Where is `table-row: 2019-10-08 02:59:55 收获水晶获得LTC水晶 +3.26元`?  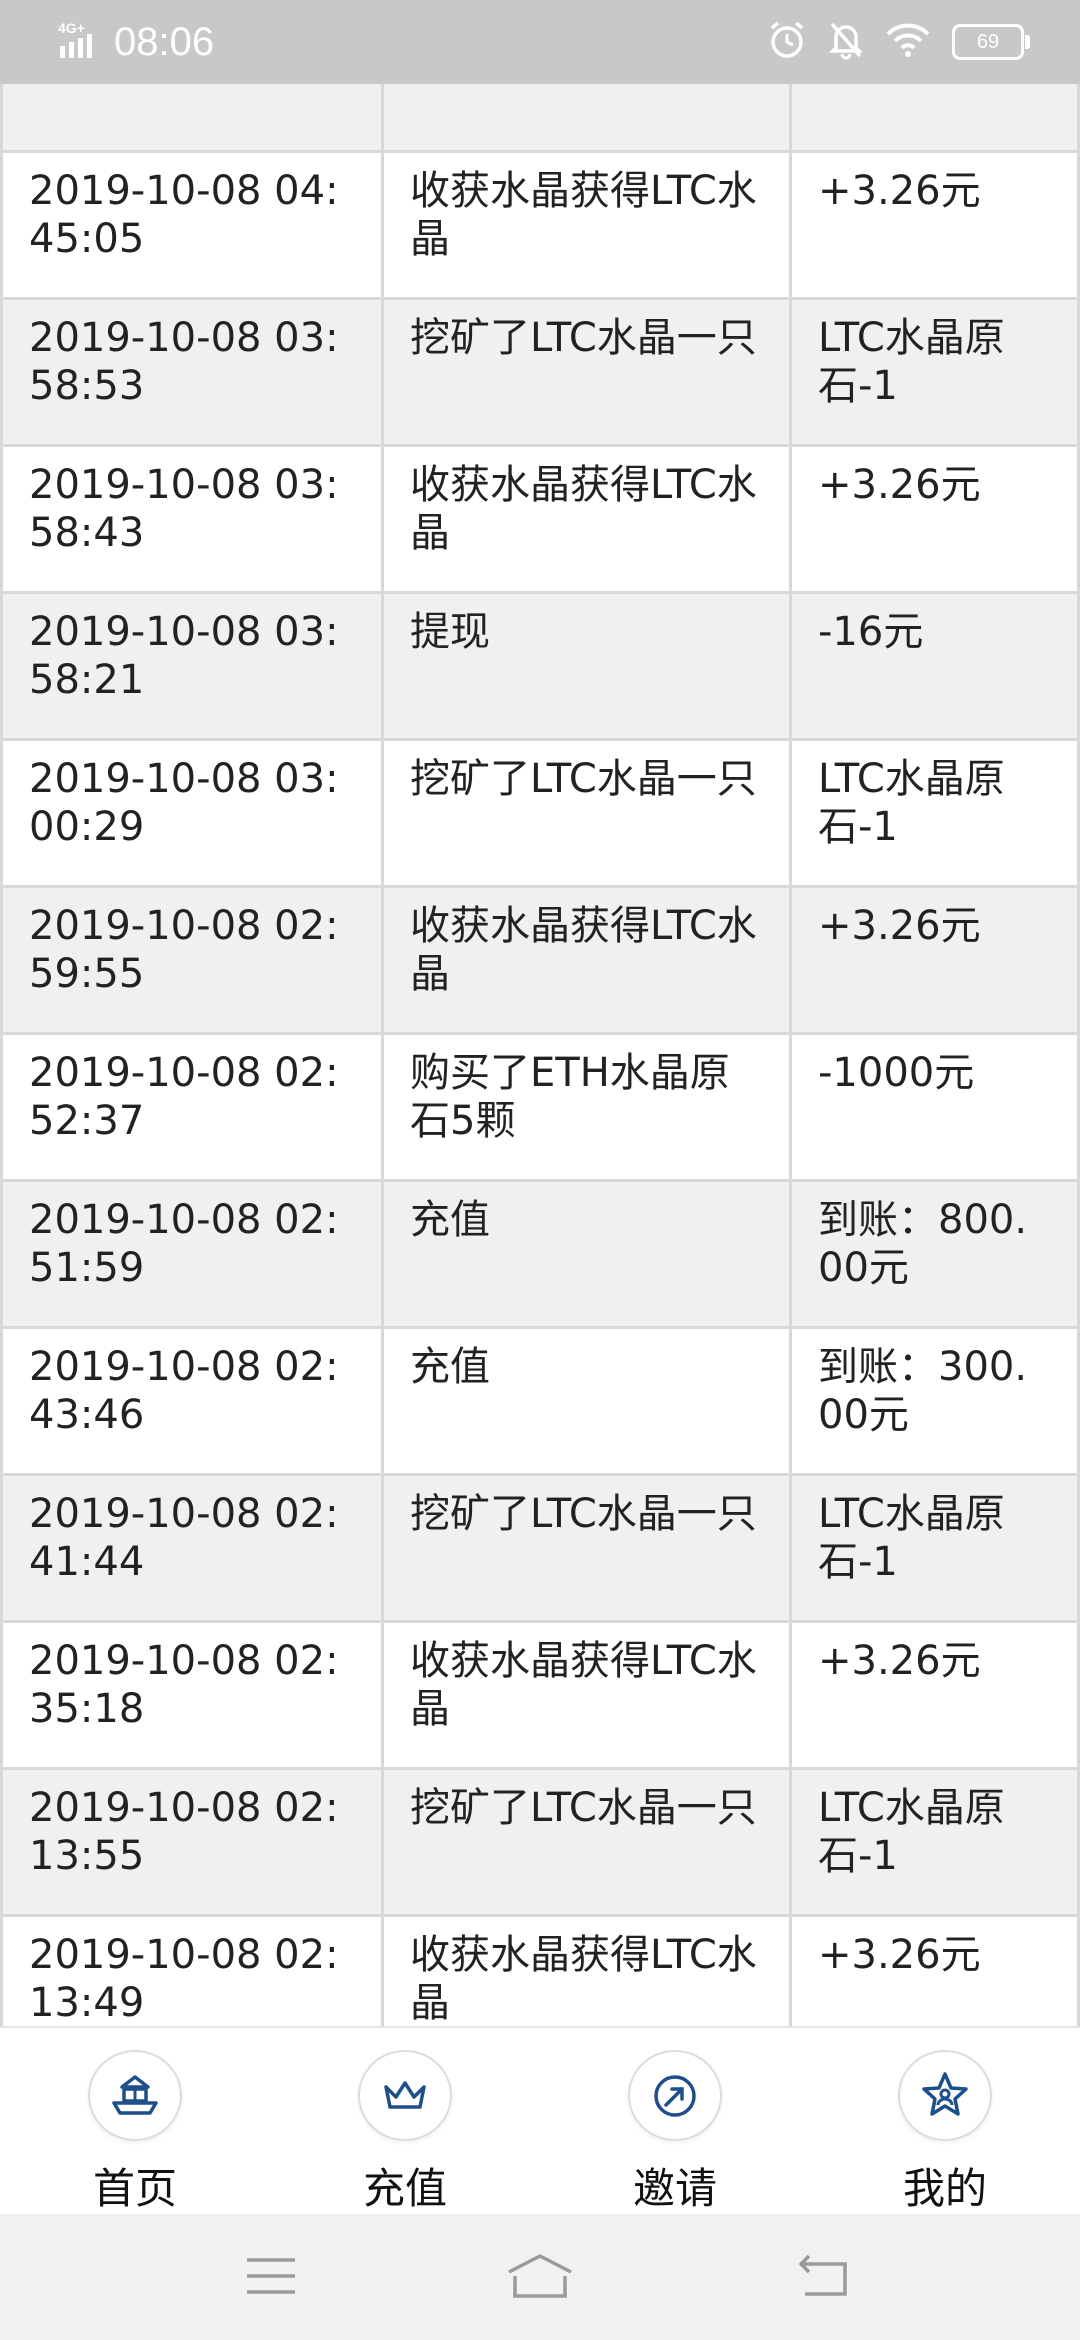
table-row: 2019-10-08 02:59:55 收获水晶获得LTC水晶 +3.26元 is located at coordinates (540, 961).